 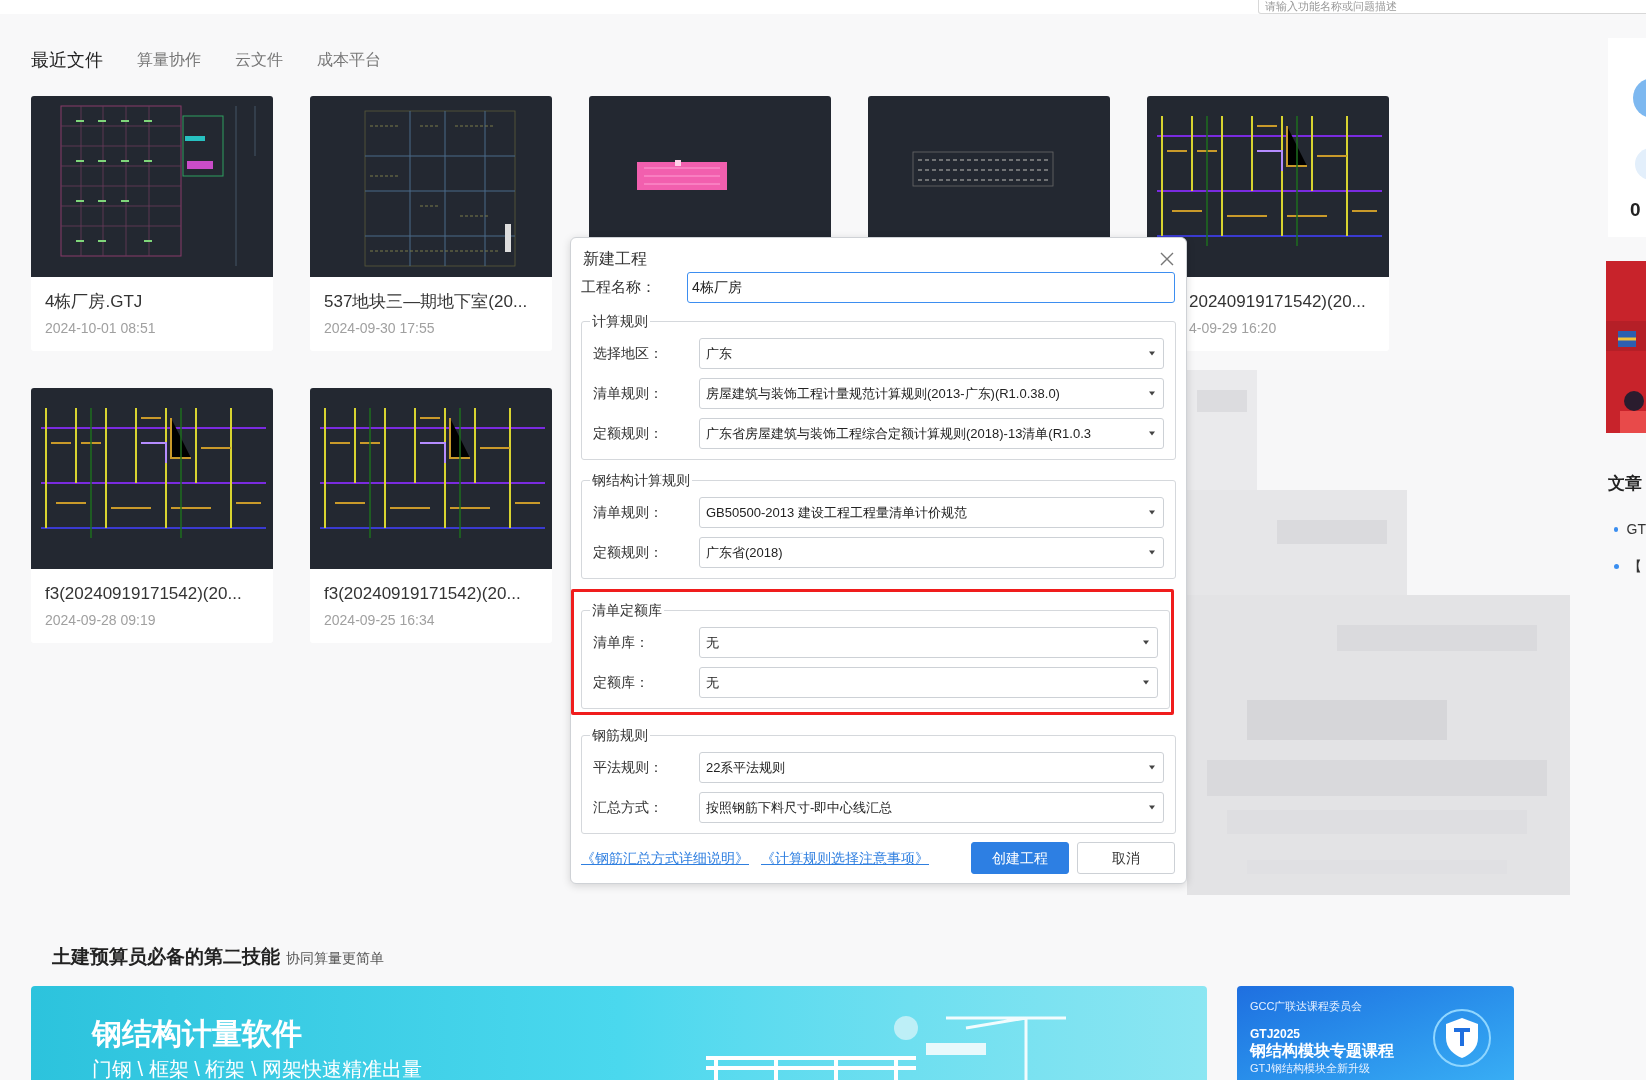 I want to click on banner-org: GCC广联达课程委员会, so click(x=1307, y=1006).